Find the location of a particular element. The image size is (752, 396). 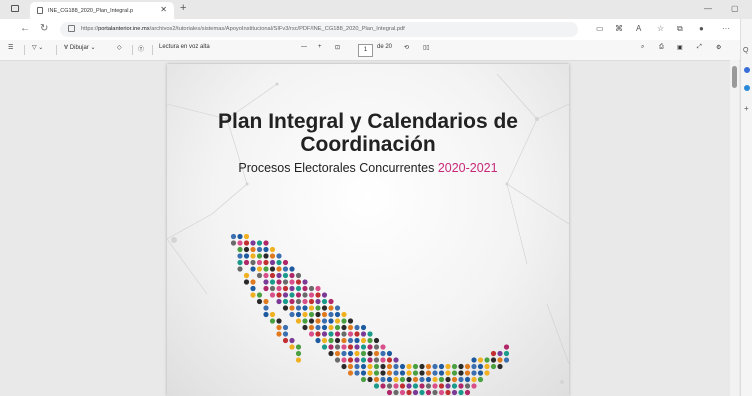

favorite-icon: ☆ is located at coordinates (660, 28).